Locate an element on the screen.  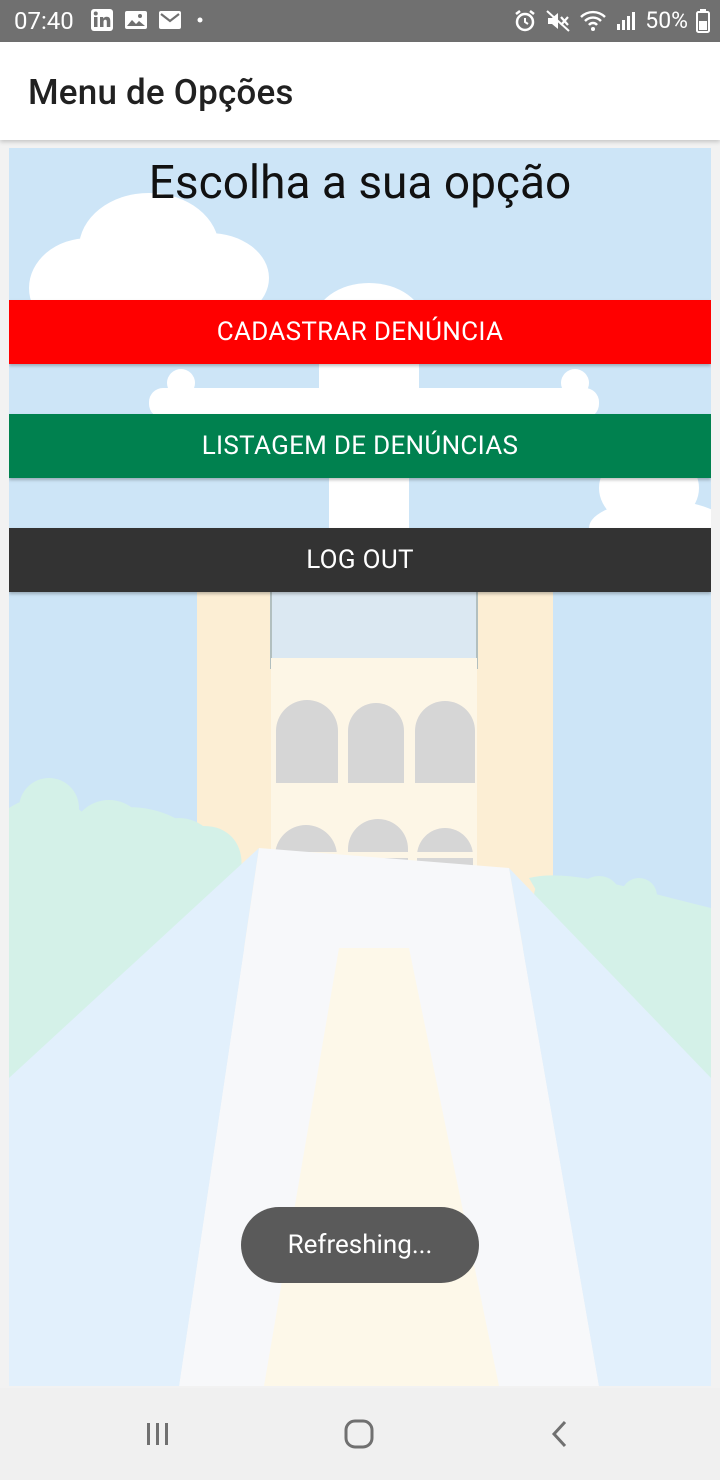
linkedin-icon is located at coordinates (102, 20).